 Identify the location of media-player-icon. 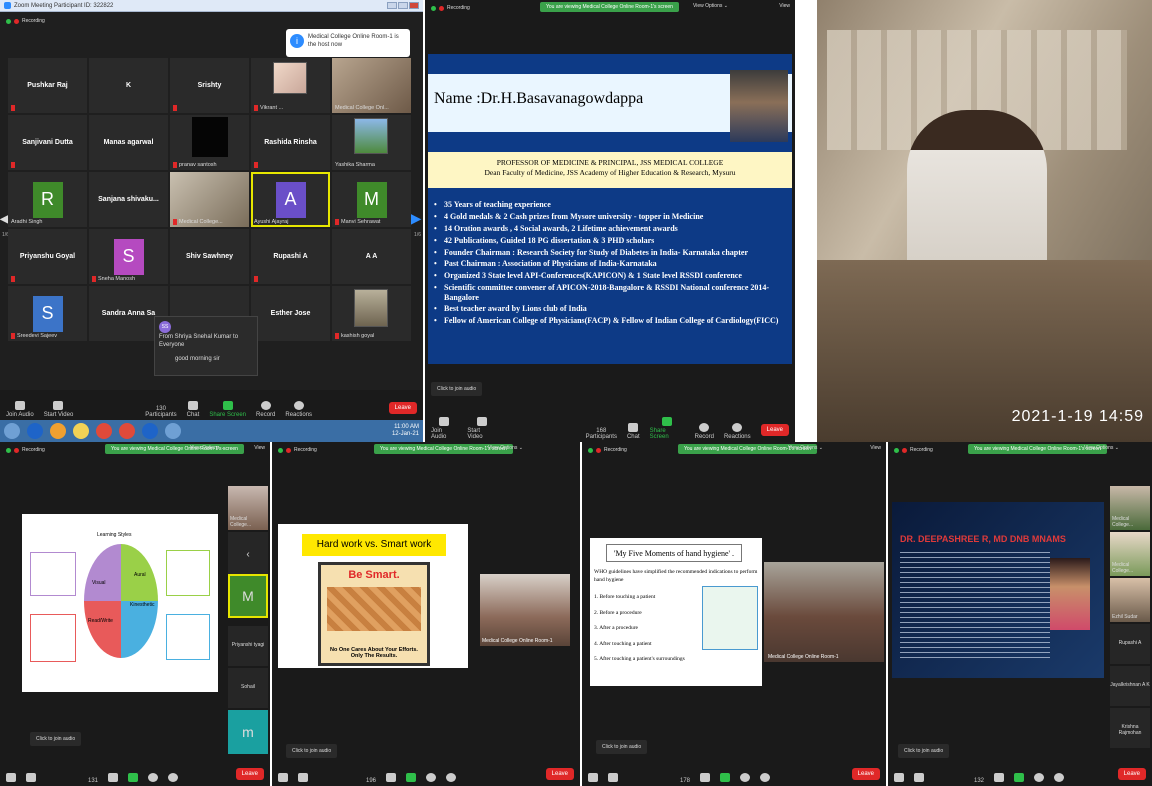
(58, 431).